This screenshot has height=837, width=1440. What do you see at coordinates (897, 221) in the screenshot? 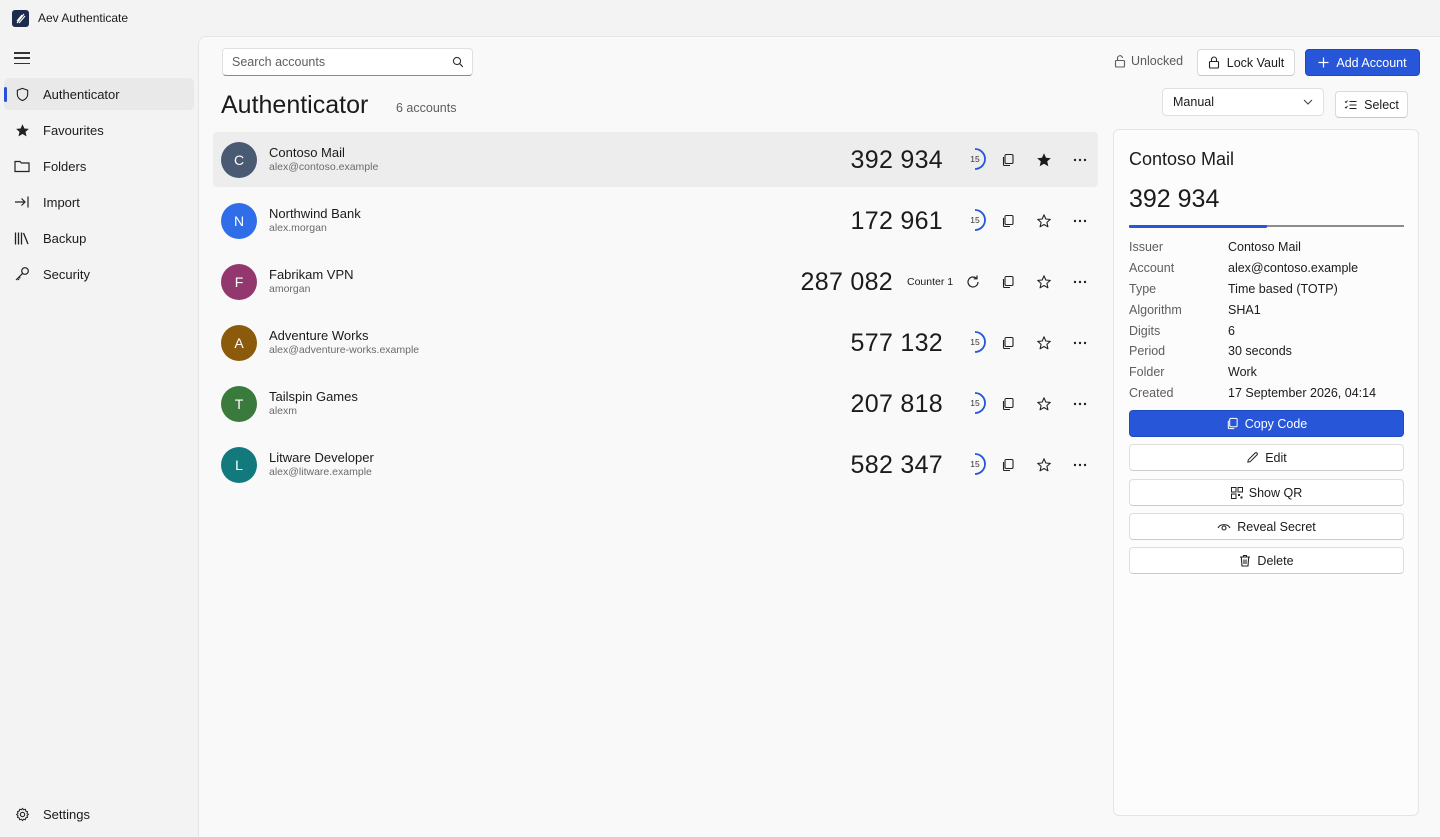
I see `otp-code: 172 961` at bounding box center [897, 221].